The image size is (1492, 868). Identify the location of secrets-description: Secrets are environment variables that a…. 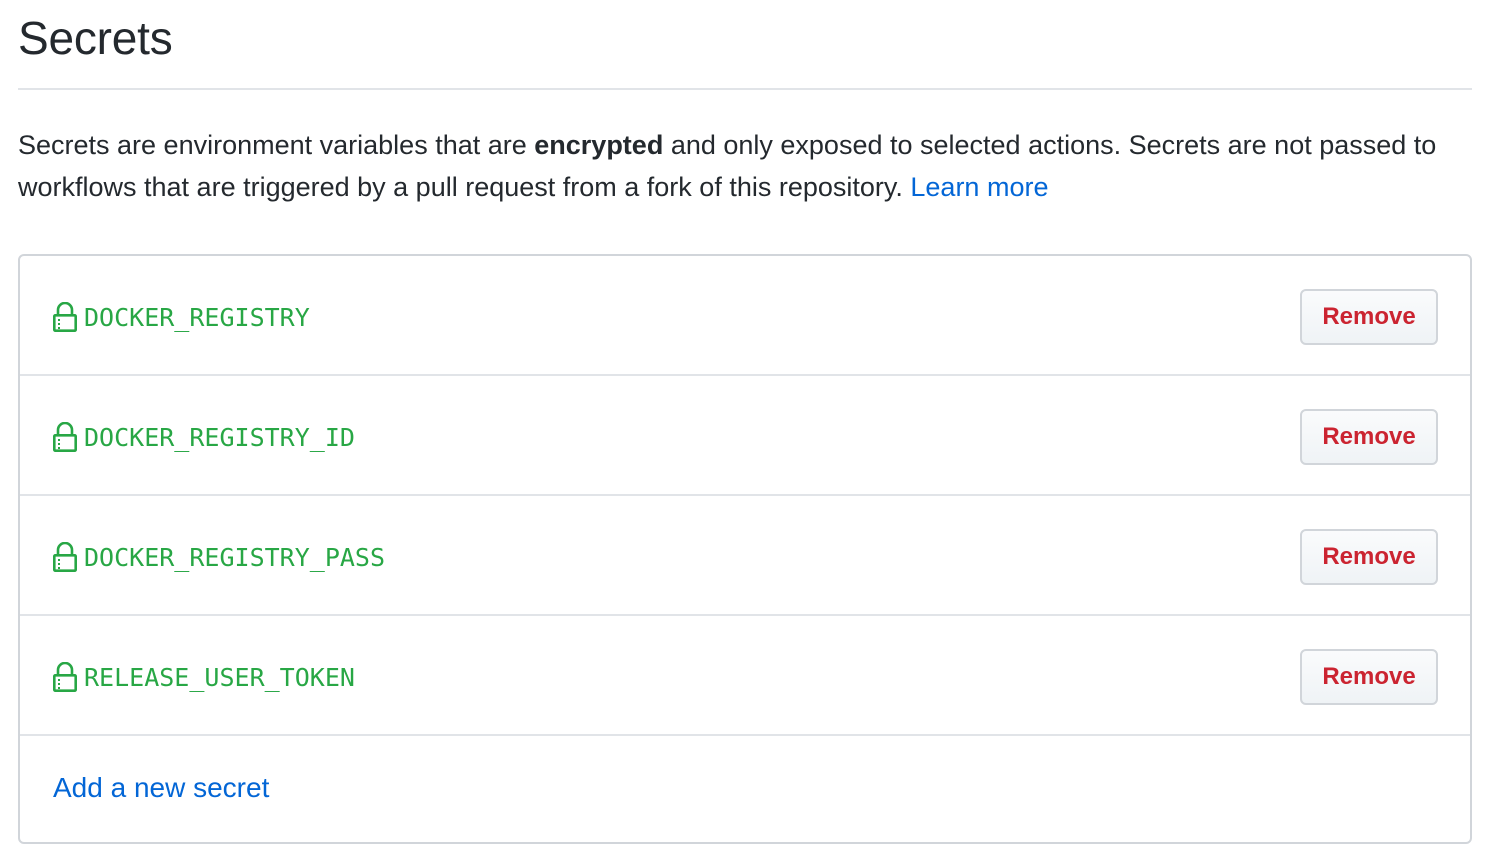
(738, 166).